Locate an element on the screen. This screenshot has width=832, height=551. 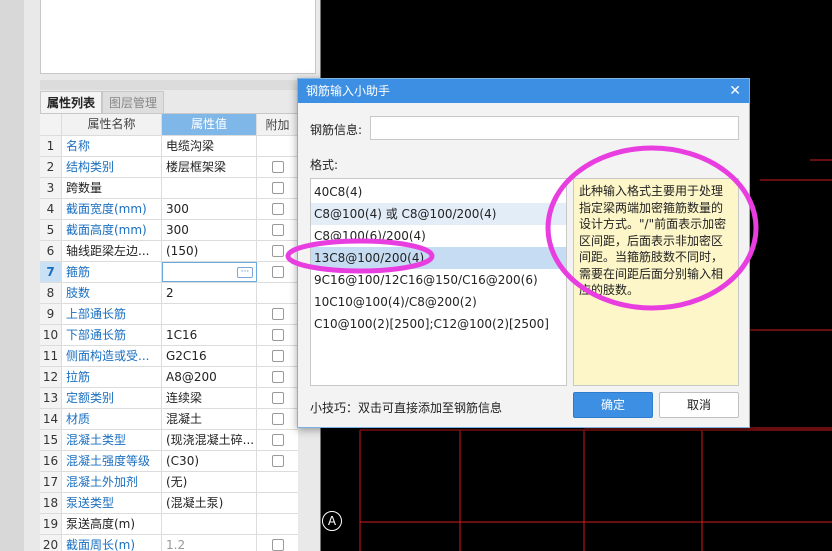
table-row: 16 混凝土强度等级 (C30) is located at coordinates (169, 461).